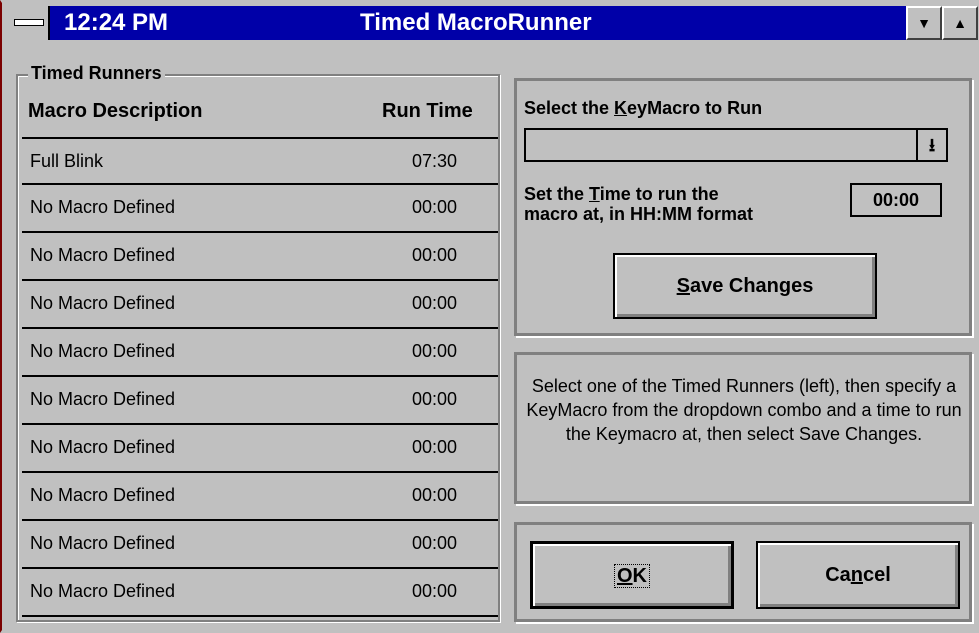 This screenshot has width=979, height=633. I want to click on column-header-run-time: Run Time, so click(427, 111).